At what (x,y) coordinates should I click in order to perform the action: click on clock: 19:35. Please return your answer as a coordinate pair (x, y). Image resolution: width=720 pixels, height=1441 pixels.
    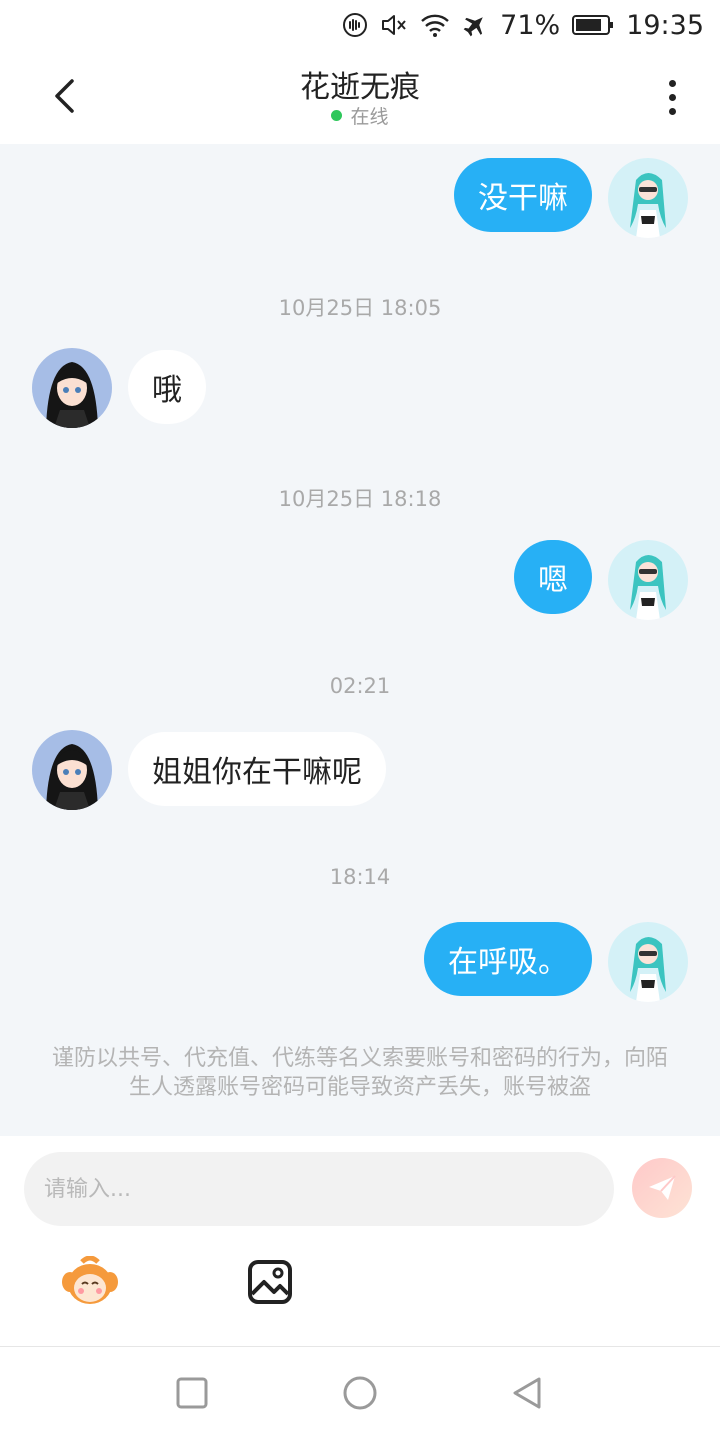
    Looking at the image, I should click on (665, 25).